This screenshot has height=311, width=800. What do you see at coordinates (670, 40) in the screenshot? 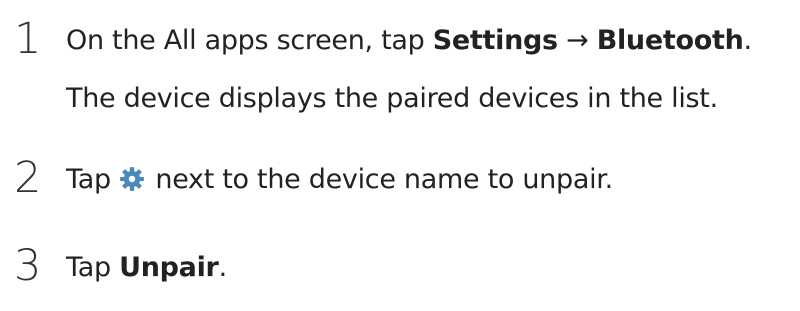
I see `bluetooth-label: Bluetooth` at bounding box center [670, 40].